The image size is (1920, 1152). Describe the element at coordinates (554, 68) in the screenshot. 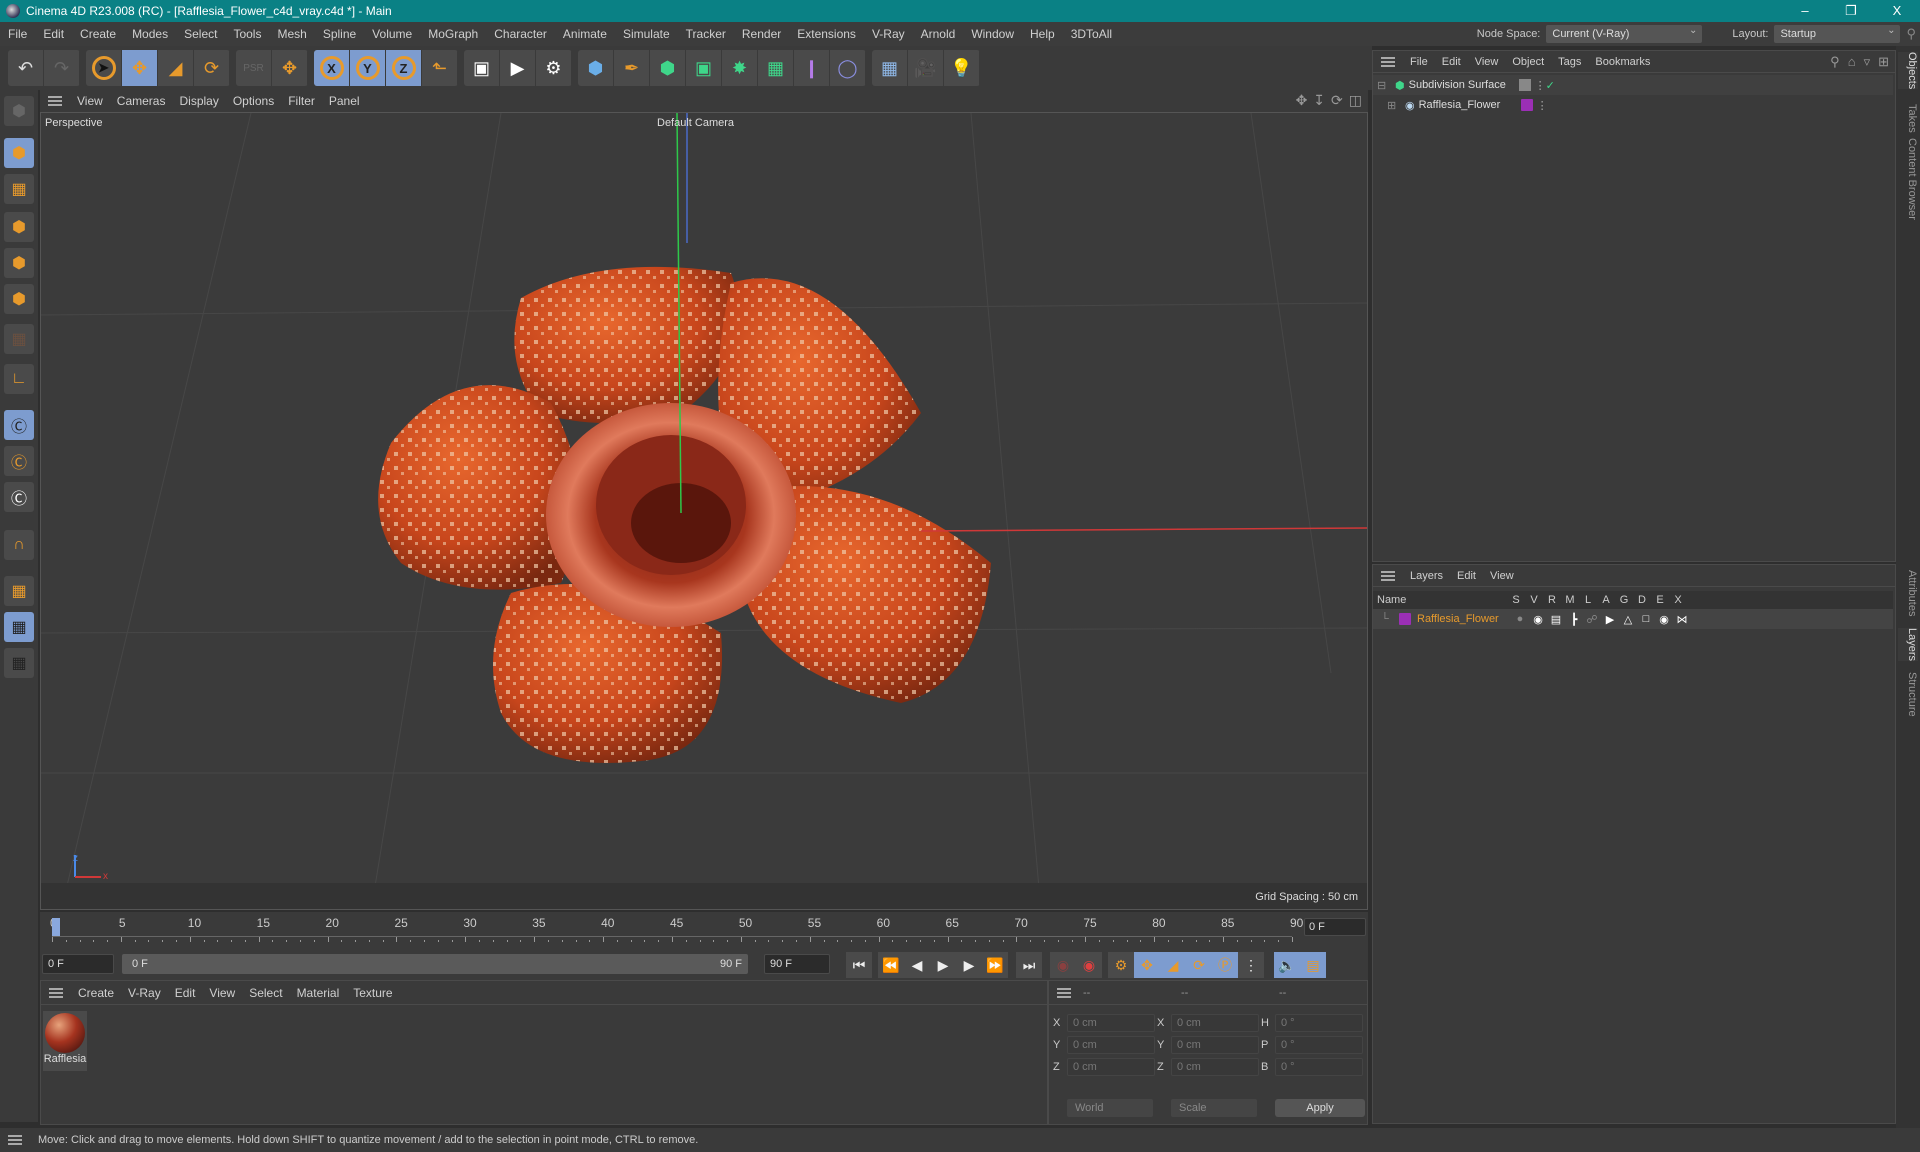

I see `render-settings-icon: ⚙` at that location.